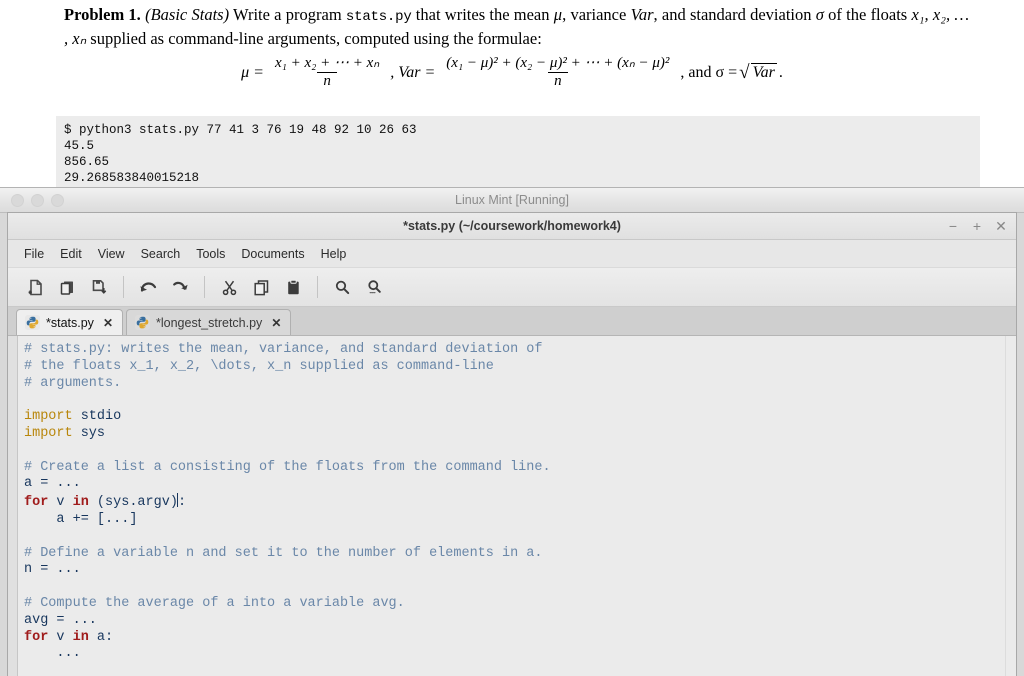  What do you see at coordinates (73, 383) in the screenshot?
I see `code-token: # arguments.` at bounding box center [73, 383].